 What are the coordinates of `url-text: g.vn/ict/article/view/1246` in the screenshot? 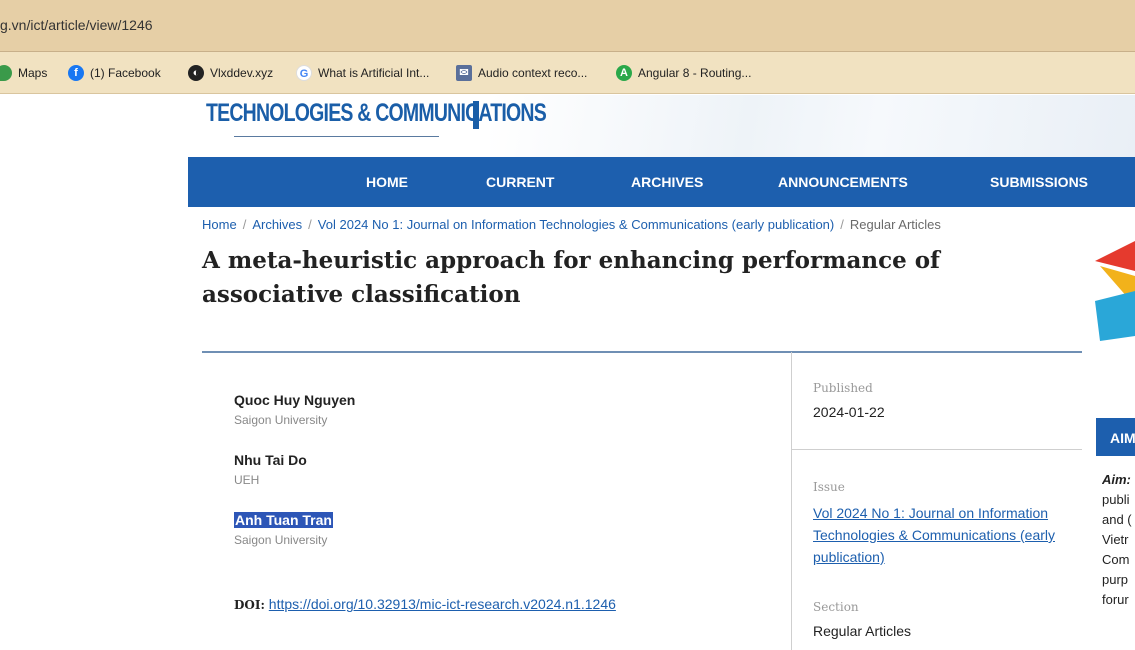 It's located at (76, 25).